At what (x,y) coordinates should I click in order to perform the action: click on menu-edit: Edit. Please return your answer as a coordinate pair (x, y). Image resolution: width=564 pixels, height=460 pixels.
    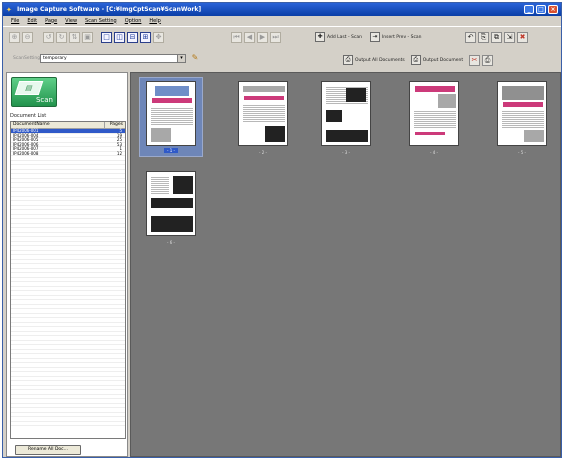
    Looking at the image, I should click on (32, 21).